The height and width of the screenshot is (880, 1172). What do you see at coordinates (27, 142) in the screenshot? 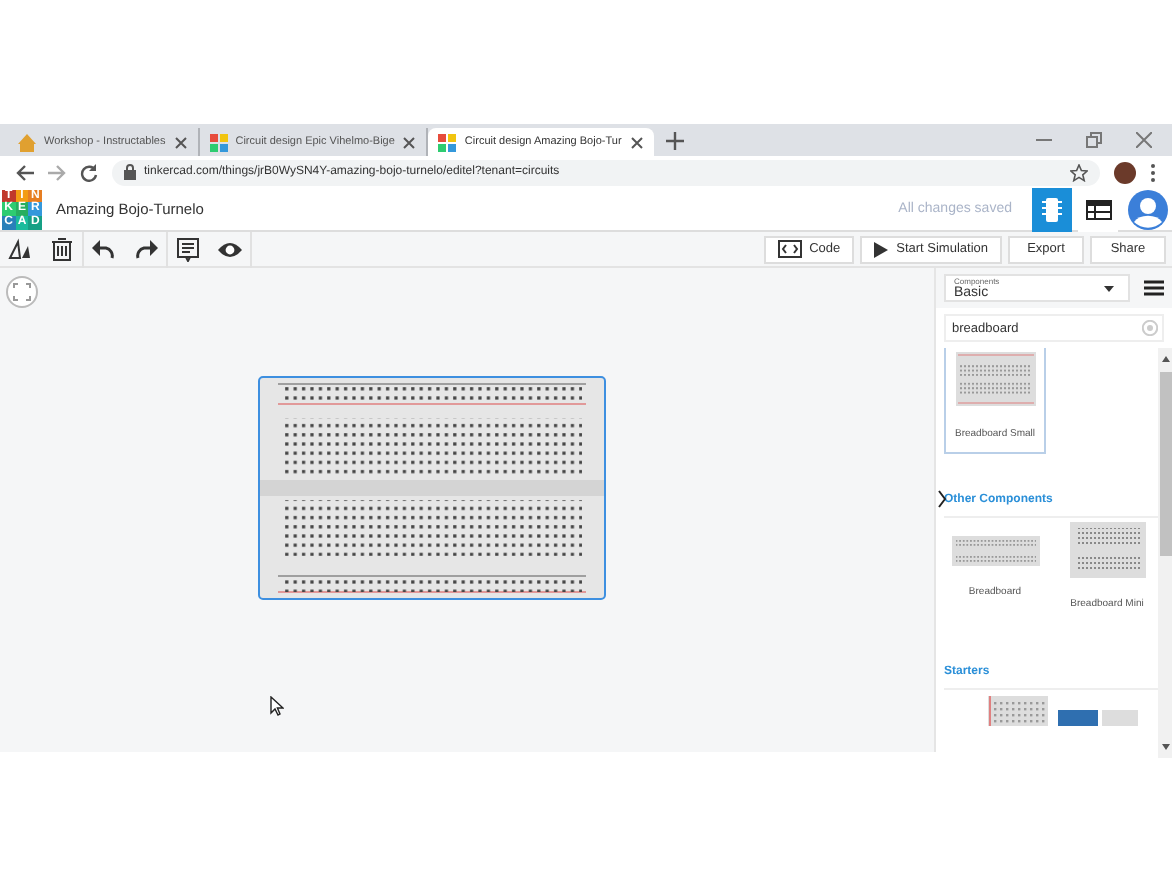
I see `house-icon` at bounding box center [27, 142].